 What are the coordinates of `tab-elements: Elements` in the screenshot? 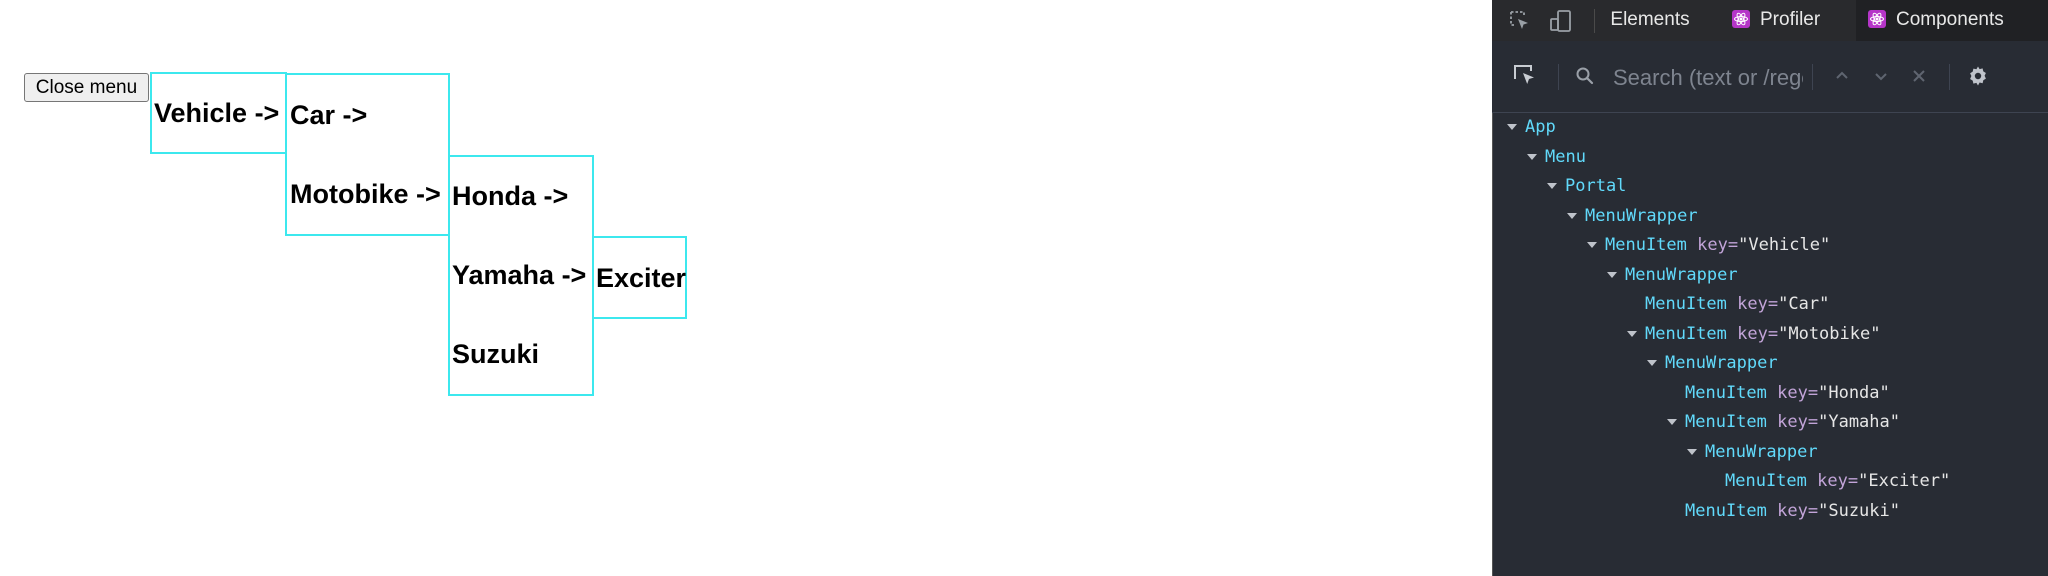 It's located at (1650, 20).